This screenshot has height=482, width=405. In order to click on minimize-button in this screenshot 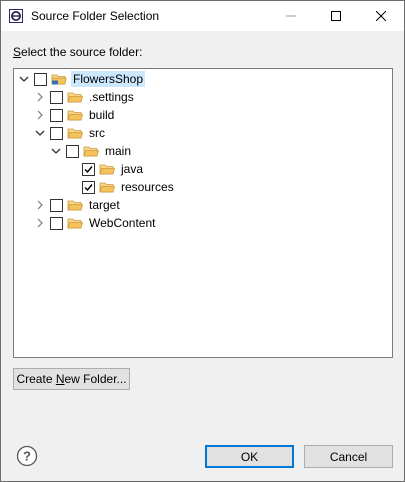, I will do `click(291, 16)`.